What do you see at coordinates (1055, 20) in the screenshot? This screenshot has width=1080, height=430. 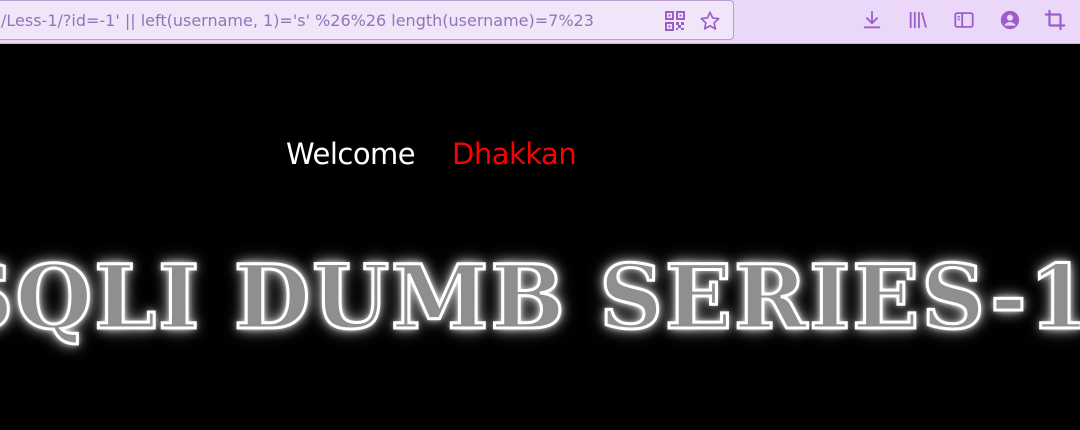 I see `screenshot-crop-icon` at bounding box center [1055, 20].